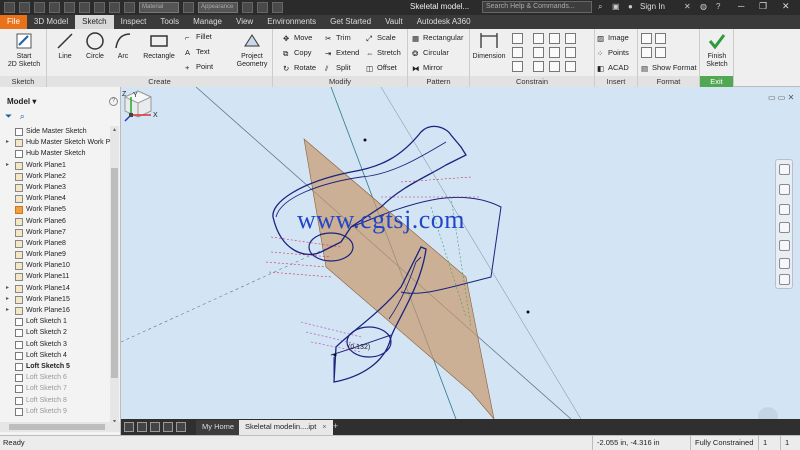  What do you see at coordinates (554, 52) in the screenshot?
I see `vertical-icon` at bounding box center [554, 52].